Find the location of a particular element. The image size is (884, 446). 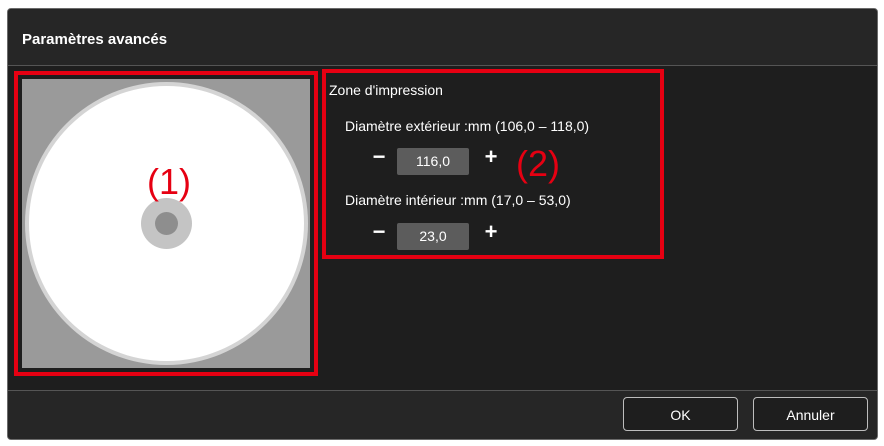

inner-diameter-decrement-button: − is located at coordinates (379, 232).